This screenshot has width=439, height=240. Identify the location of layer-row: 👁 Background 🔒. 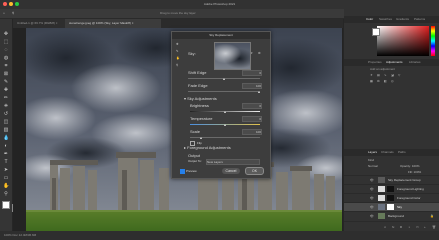
(391, 216).